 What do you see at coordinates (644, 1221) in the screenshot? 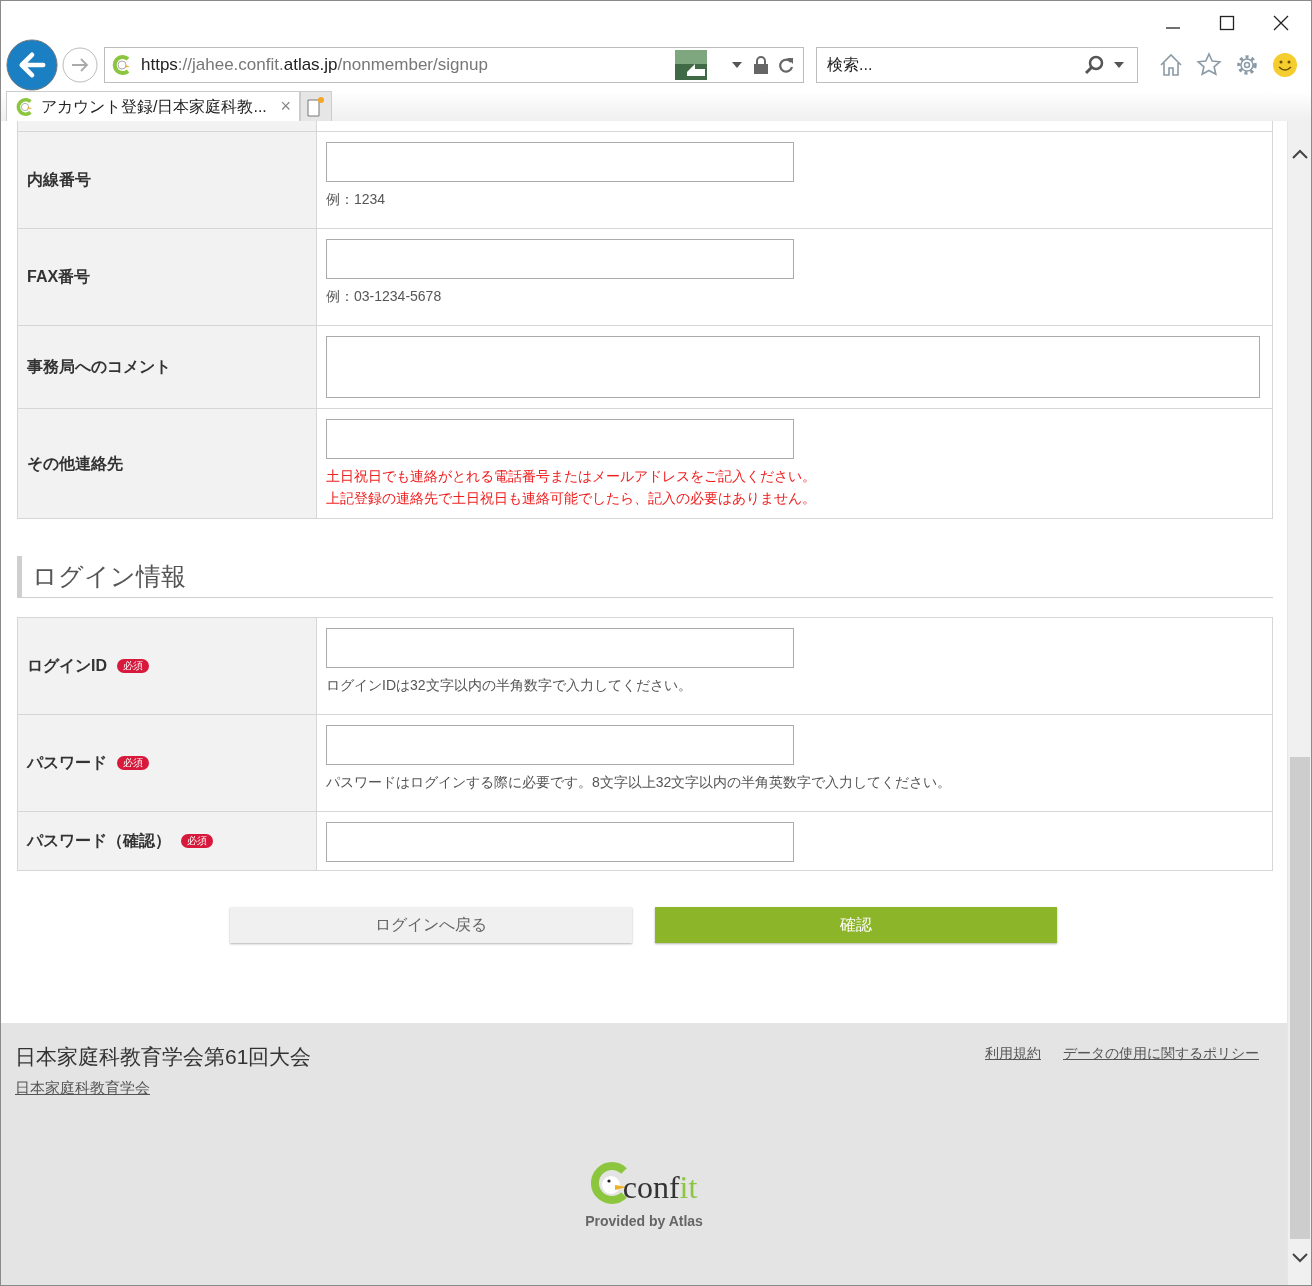
I see `provided-by-text: Provided by Atlas` at bounding box center [644, 1221].